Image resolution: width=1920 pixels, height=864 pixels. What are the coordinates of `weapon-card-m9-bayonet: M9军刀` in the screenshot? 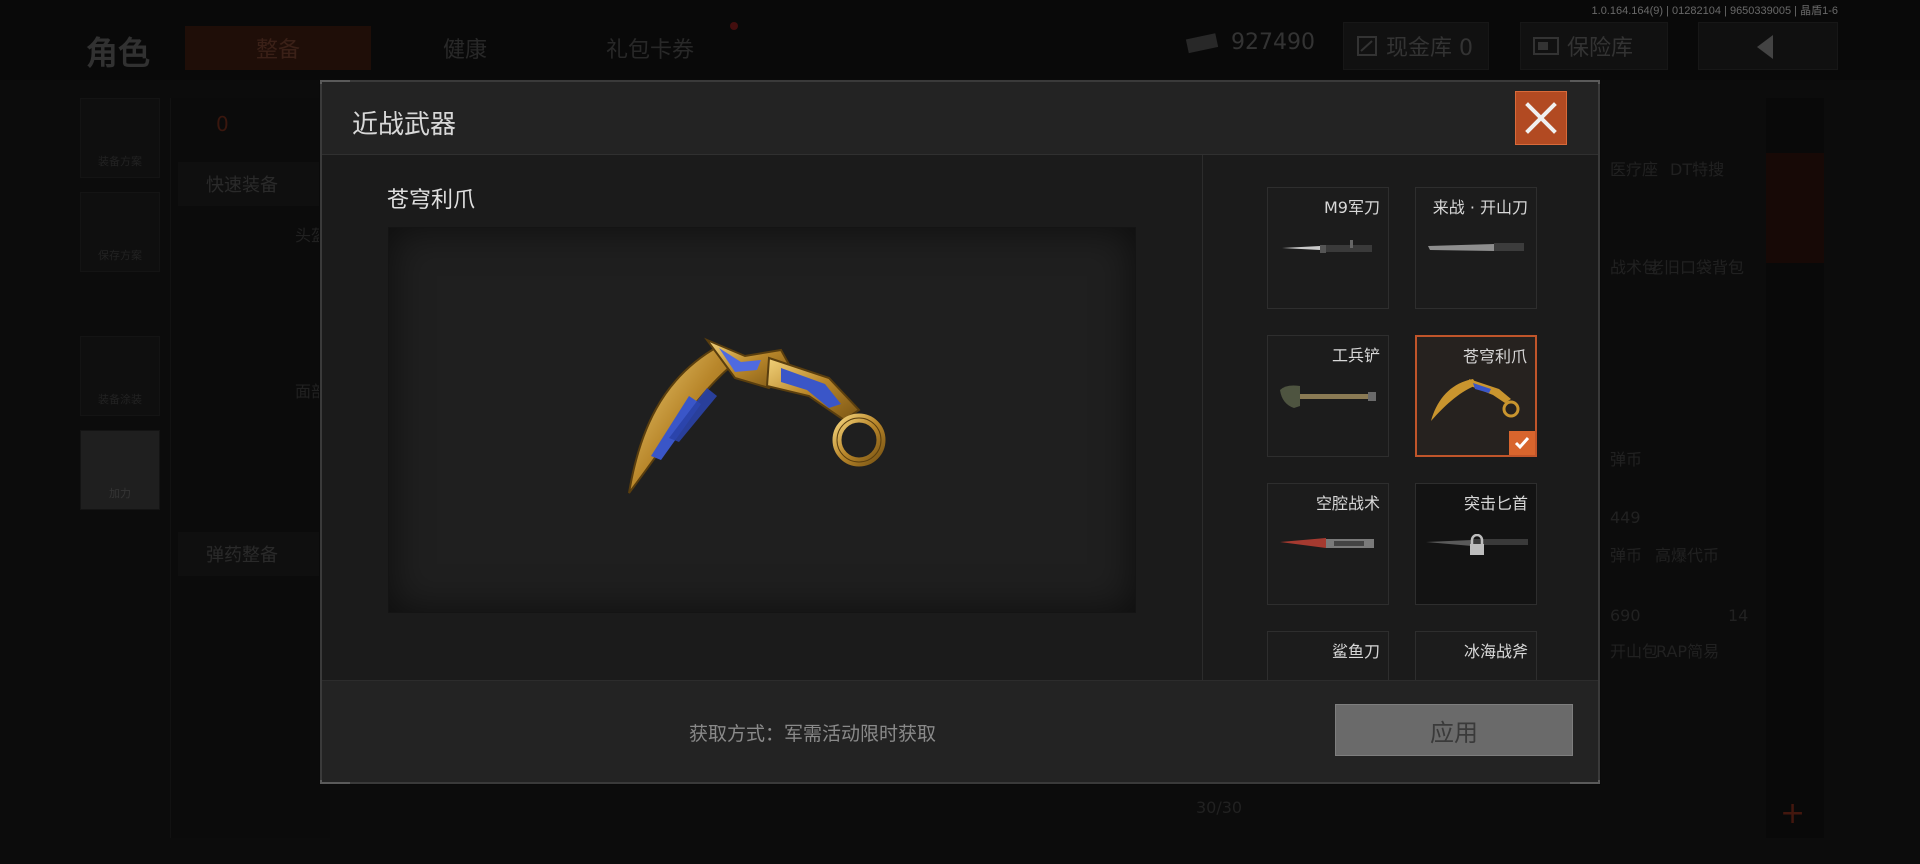 It's located at (1328, 248).